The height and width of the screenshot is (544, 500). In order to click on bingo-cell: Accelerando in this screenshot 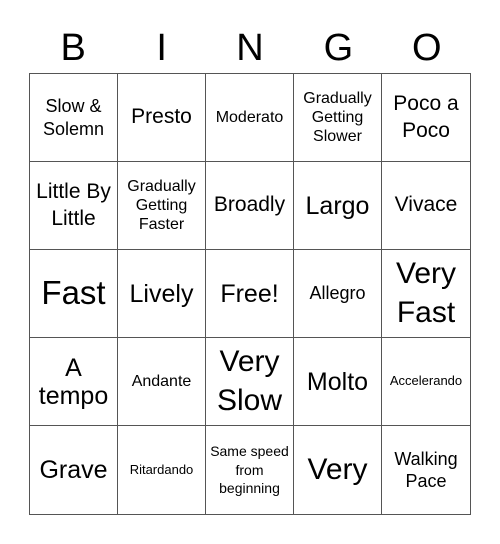, I will do `click(426, 382)`.